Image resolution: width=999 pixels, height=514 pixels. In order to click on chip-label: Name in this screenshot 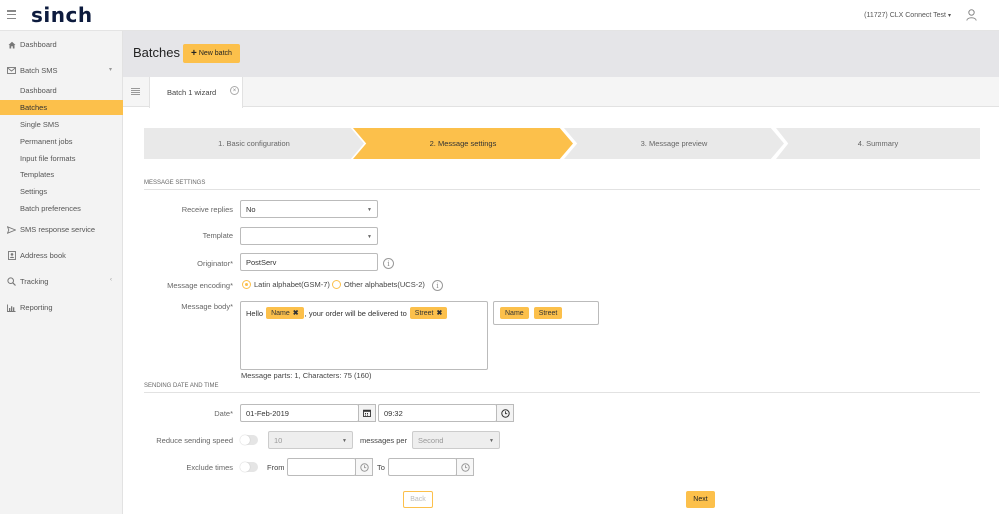, I will do `click(280, 313)`.